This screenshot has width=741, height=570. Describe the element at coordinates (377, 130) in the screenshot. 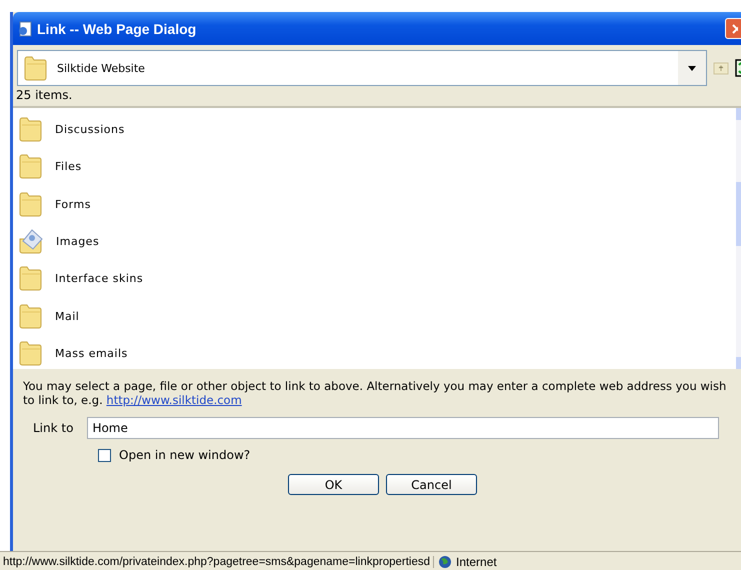

I see `list-item: Discussions` at that location.